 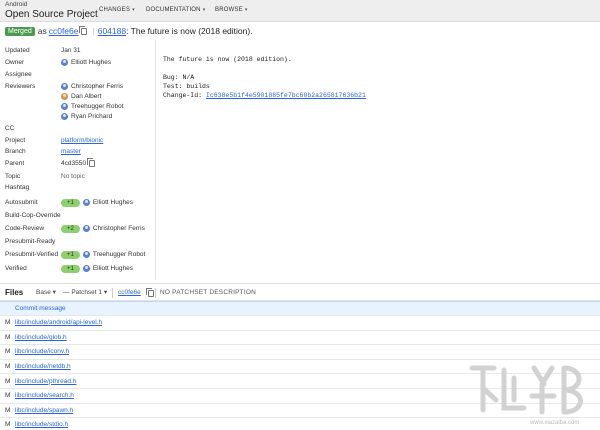 I want to click on as-label: as, so click(x=42, y=31).